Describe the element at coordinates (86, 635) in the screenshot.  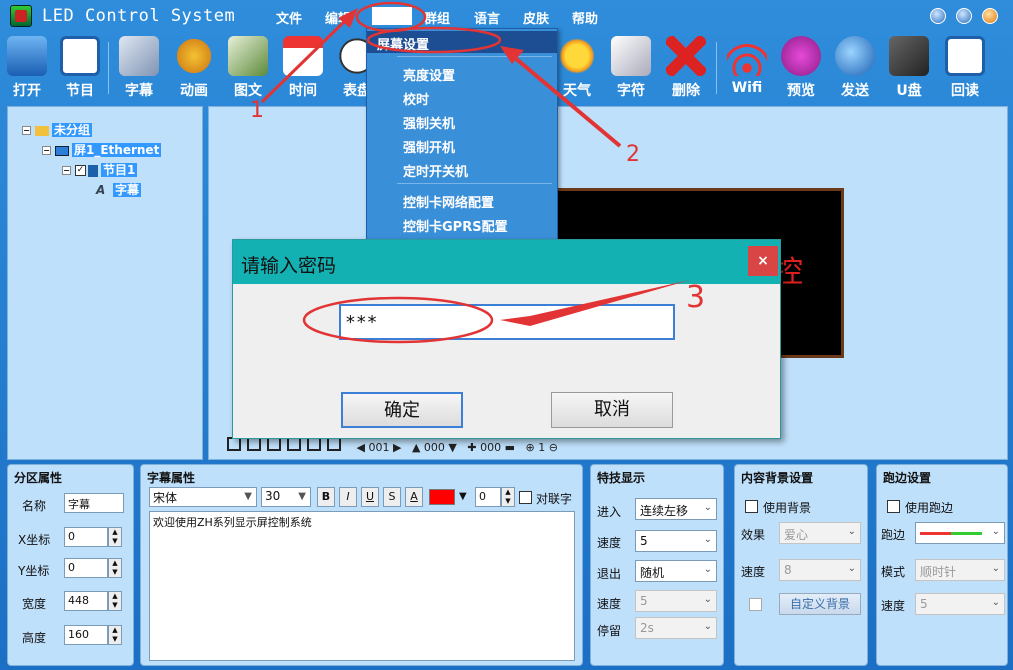
I see `height-input: 160` at that location.